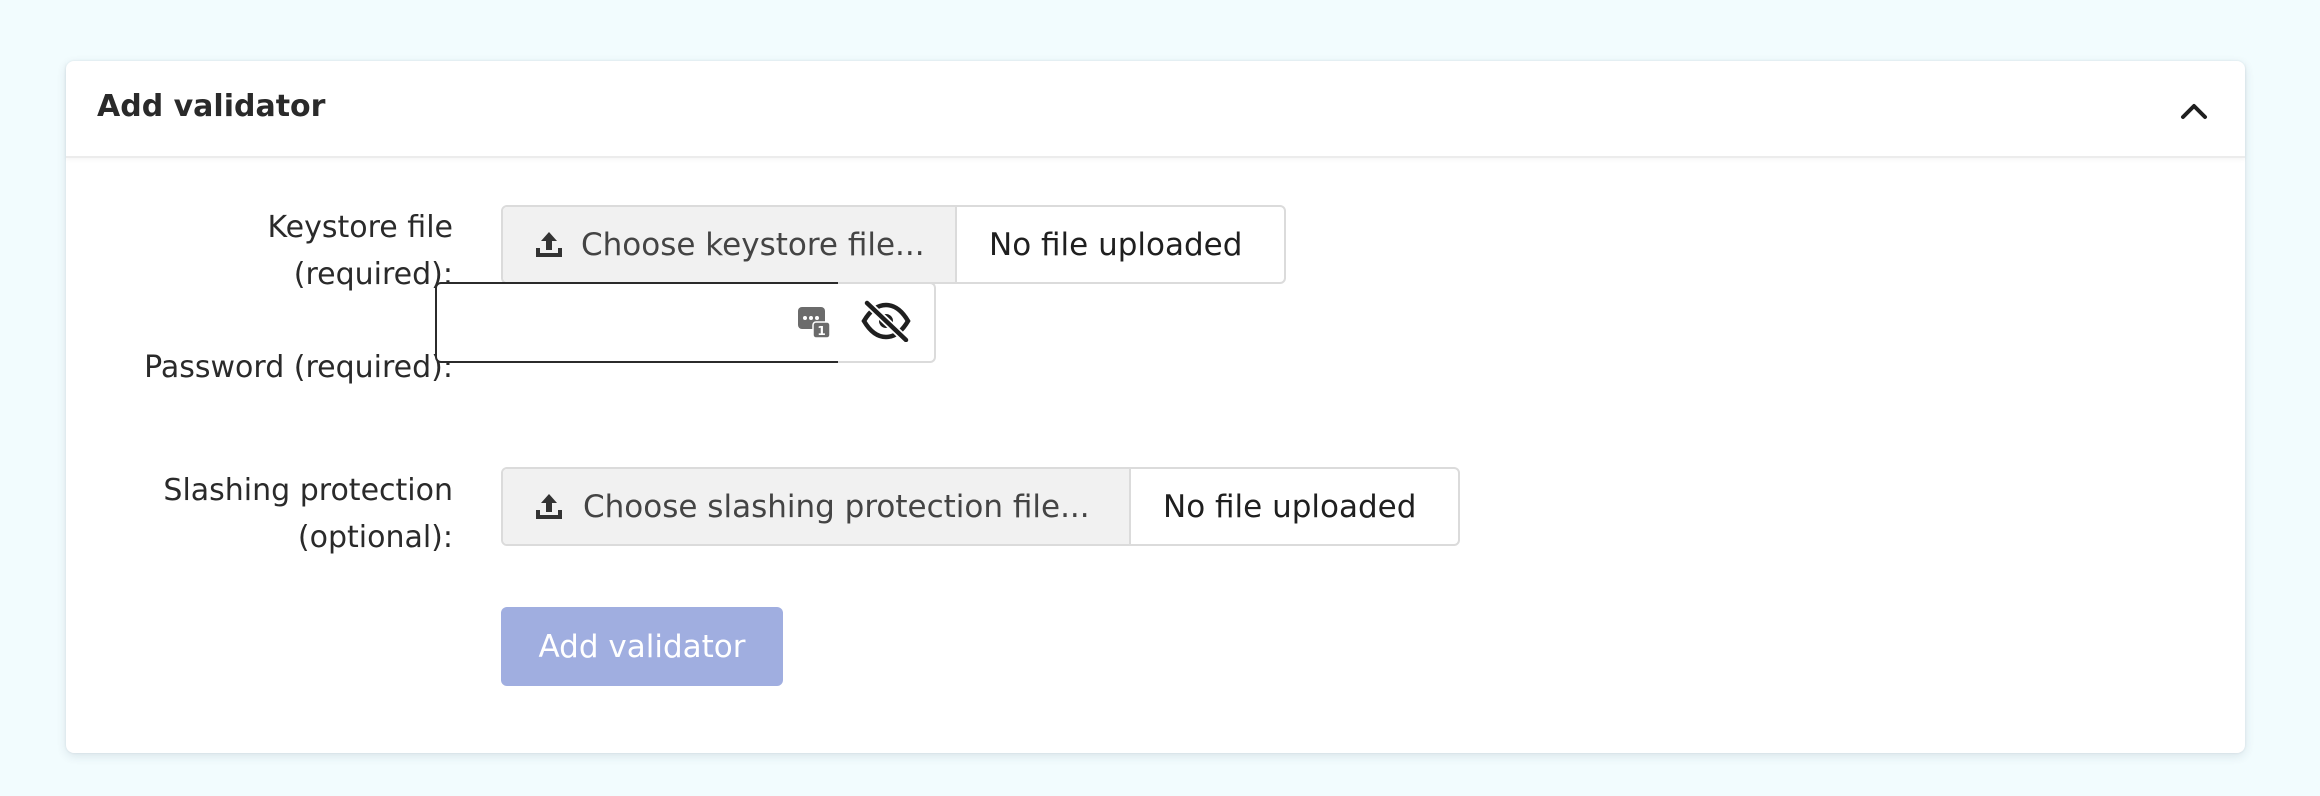  I want to click on password-input, so click(637, 322).